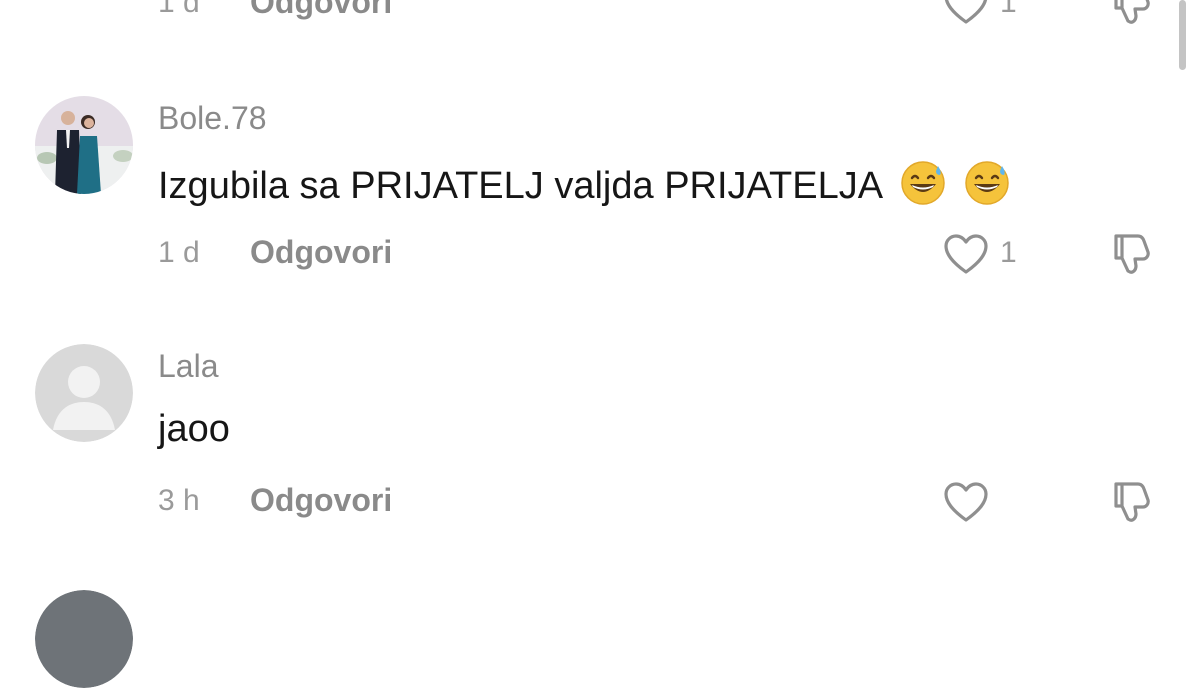  I want to click on comment-username: Lala, so click(188, 366).